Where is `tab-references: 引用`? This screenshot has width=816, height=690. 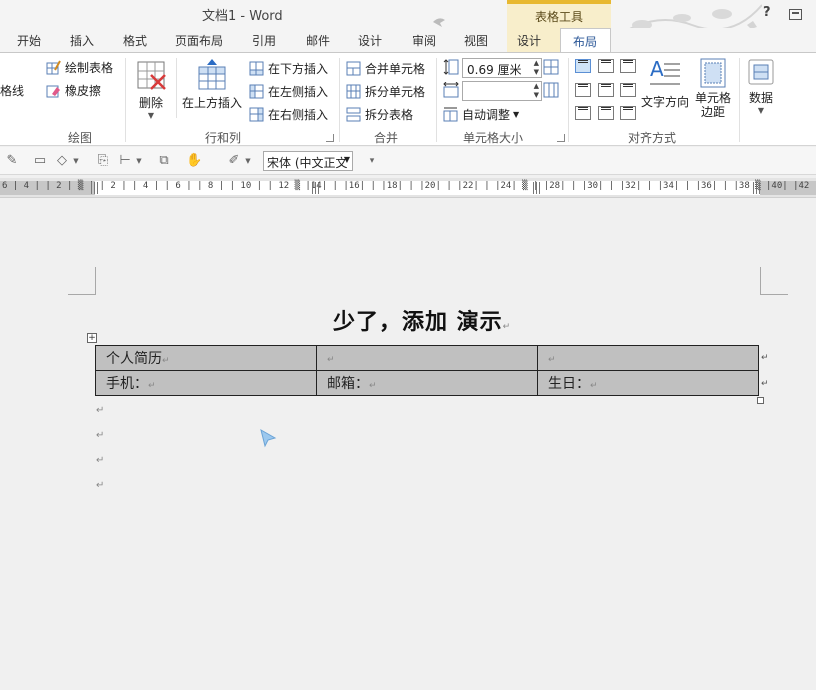 tab-references: 引用 is located at coordinates (264, 40).